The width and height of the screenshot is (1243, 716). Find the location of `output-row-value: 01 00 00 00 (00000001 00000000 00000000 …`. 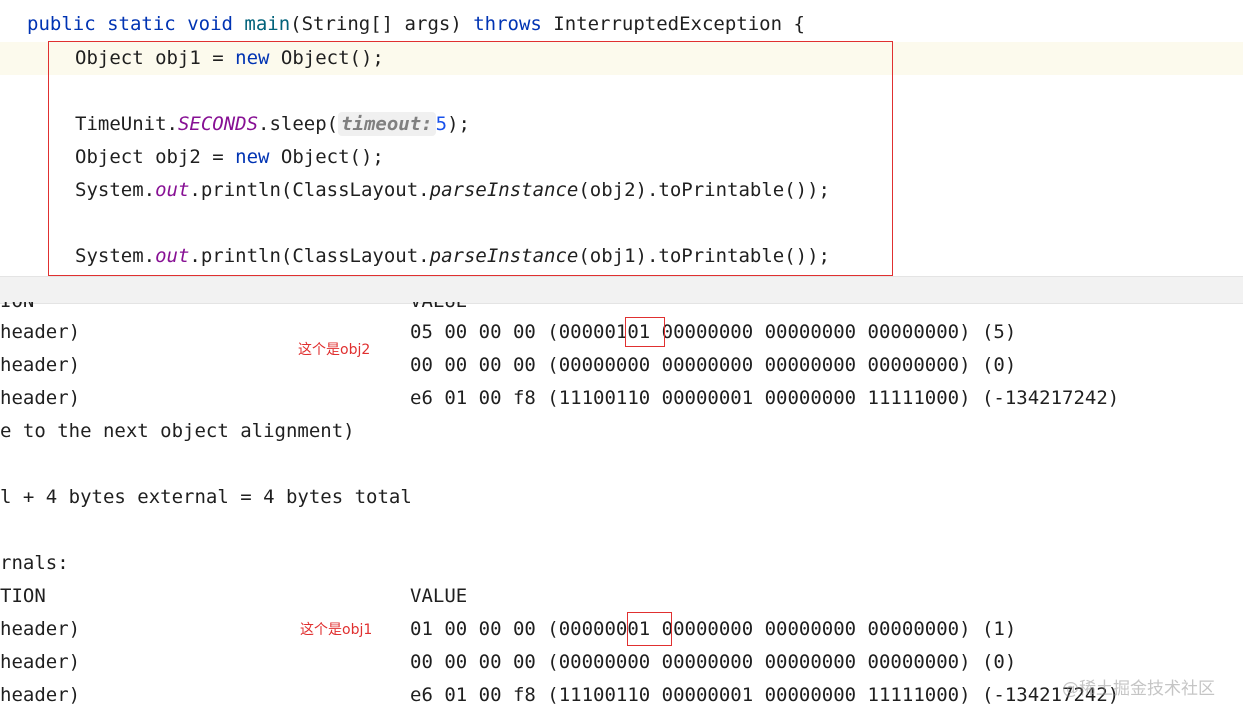

output-row-value: 01 00 00 00 (00000001 00000000 00000000 … is located at coordinates (713, 629).